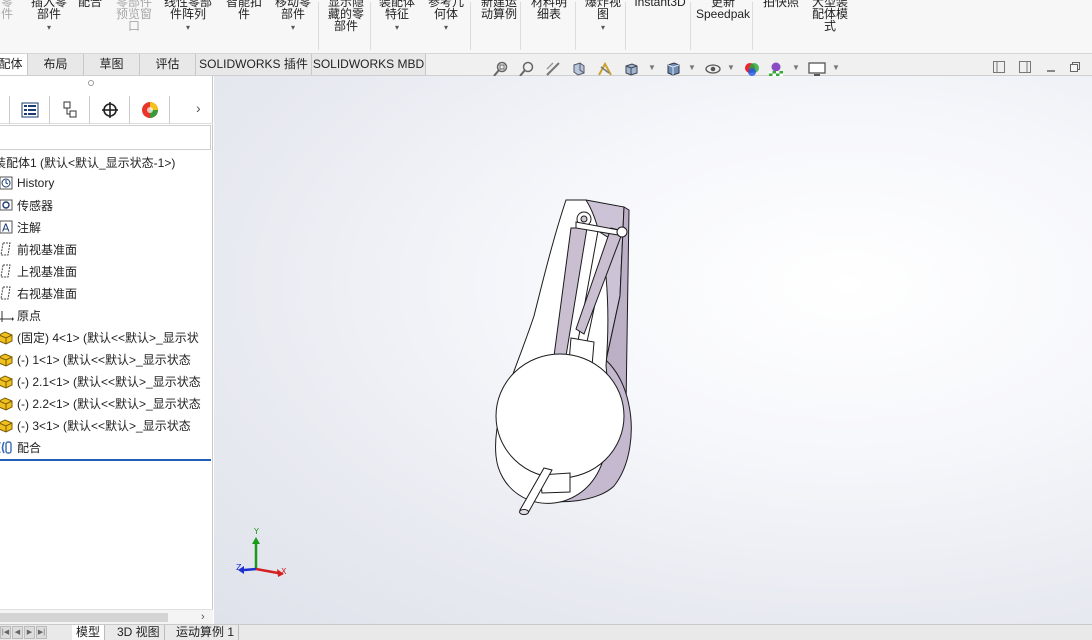 The width and height of the screenshot is (1092, 640). Describe the element at coordinates (106, 227) in the screenshot. I see `tree-item: A 注解` at that location.